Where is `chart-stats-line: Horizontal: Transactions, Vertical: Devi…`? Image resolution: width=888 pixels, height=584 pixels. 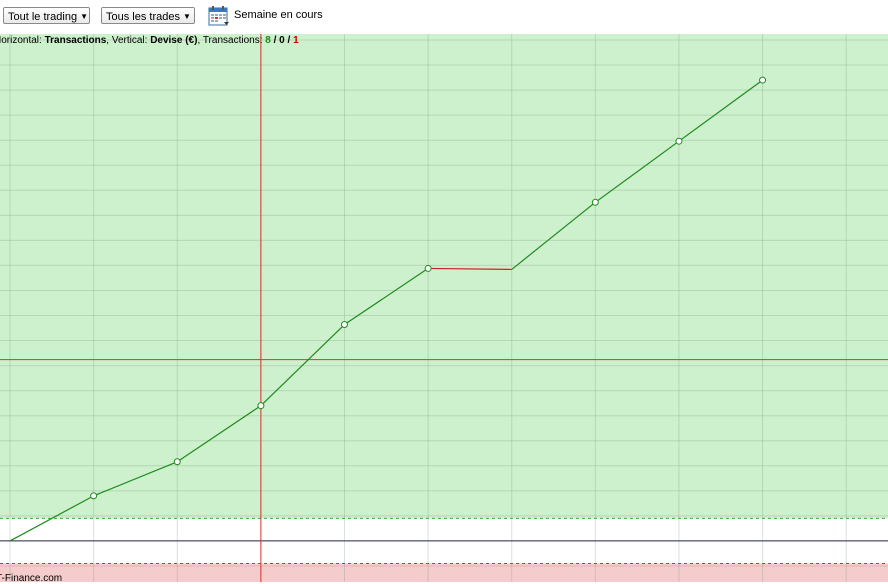 chart-stats-line: Horizontal: Transactions, Vertical: Devi… is located at coordinates (149, 40).